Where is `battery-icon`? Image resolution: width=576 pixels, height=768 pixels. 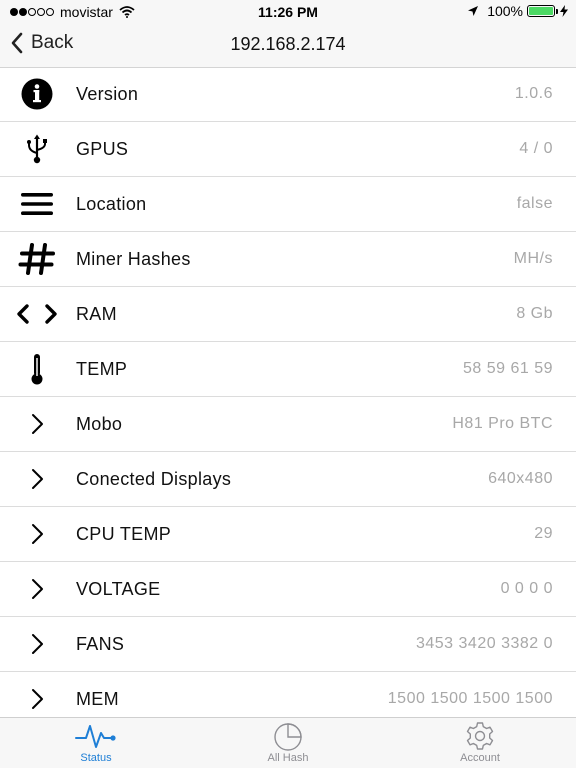 battery-icon is located at coordinates (542, 11).